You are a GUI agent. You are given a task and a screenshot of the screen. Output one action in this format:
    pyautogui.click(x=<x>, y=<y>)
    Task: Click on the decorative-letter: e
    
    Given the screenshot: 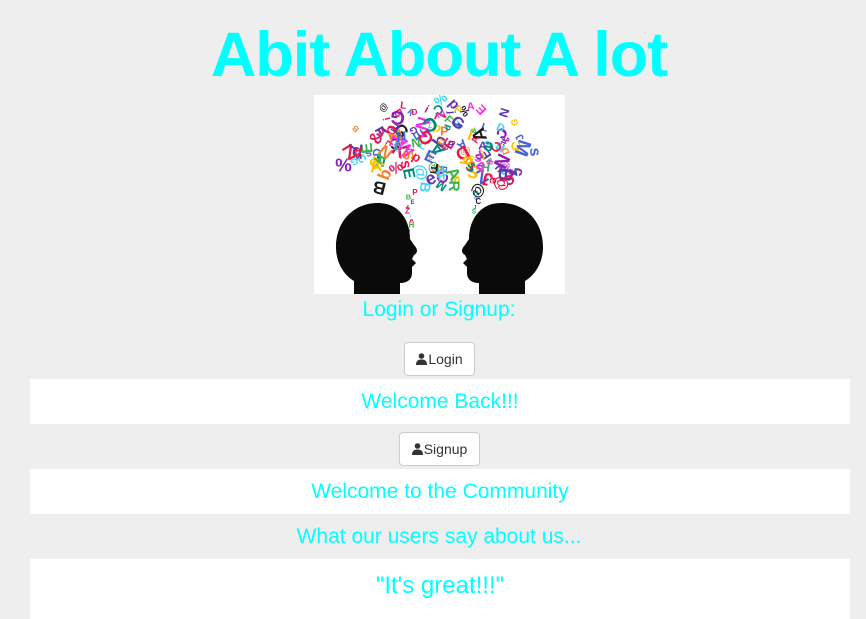 What is the action you would take?
    pyautogui.click(x=494, y=181)
    